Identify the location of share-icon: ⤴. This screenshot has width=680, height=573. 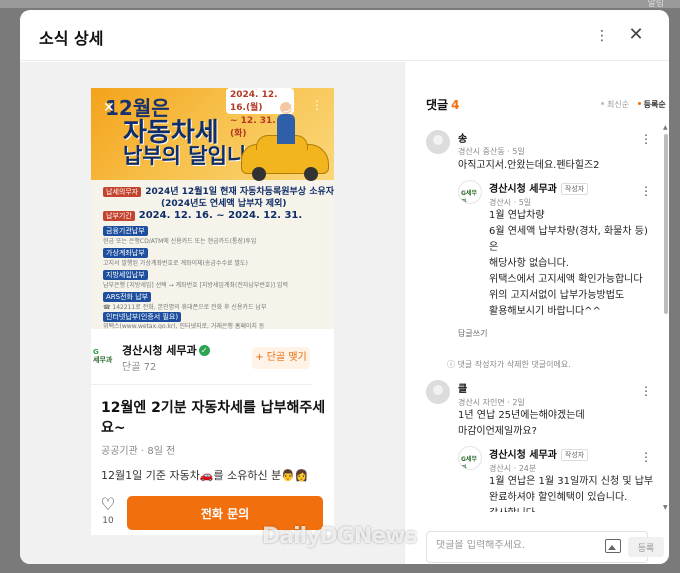
(289, 106).